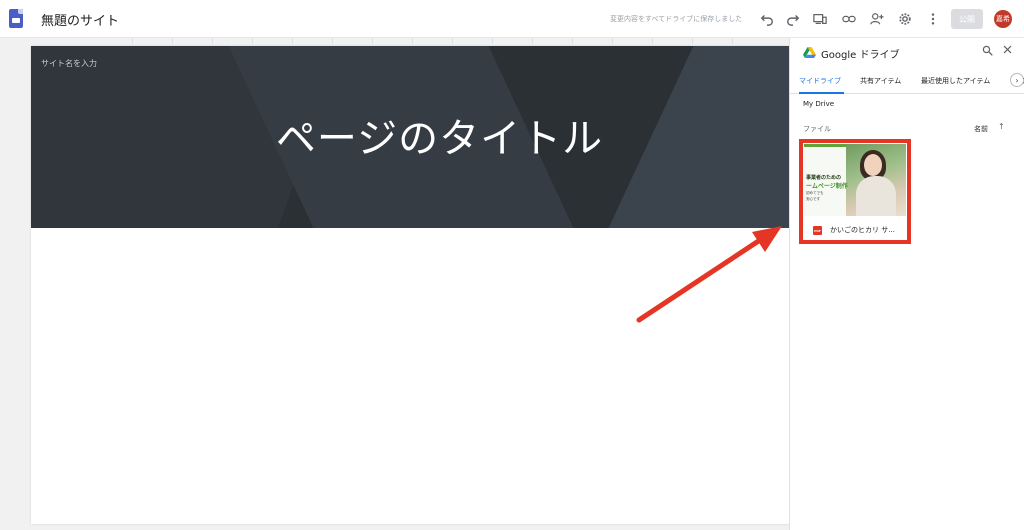 This screenshot has width=1024, height=530. I want to click on active-tab-indicator, so click(821, 93).